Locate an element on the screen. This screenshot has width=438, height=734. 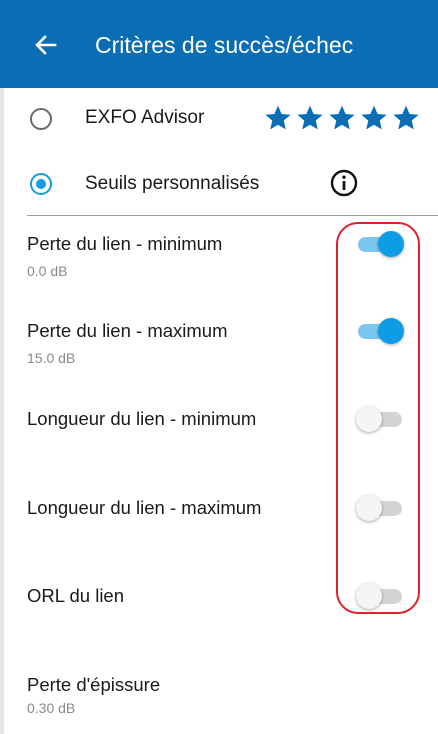
option-label: EXFO Advisor is located at coordinates (145, 117).